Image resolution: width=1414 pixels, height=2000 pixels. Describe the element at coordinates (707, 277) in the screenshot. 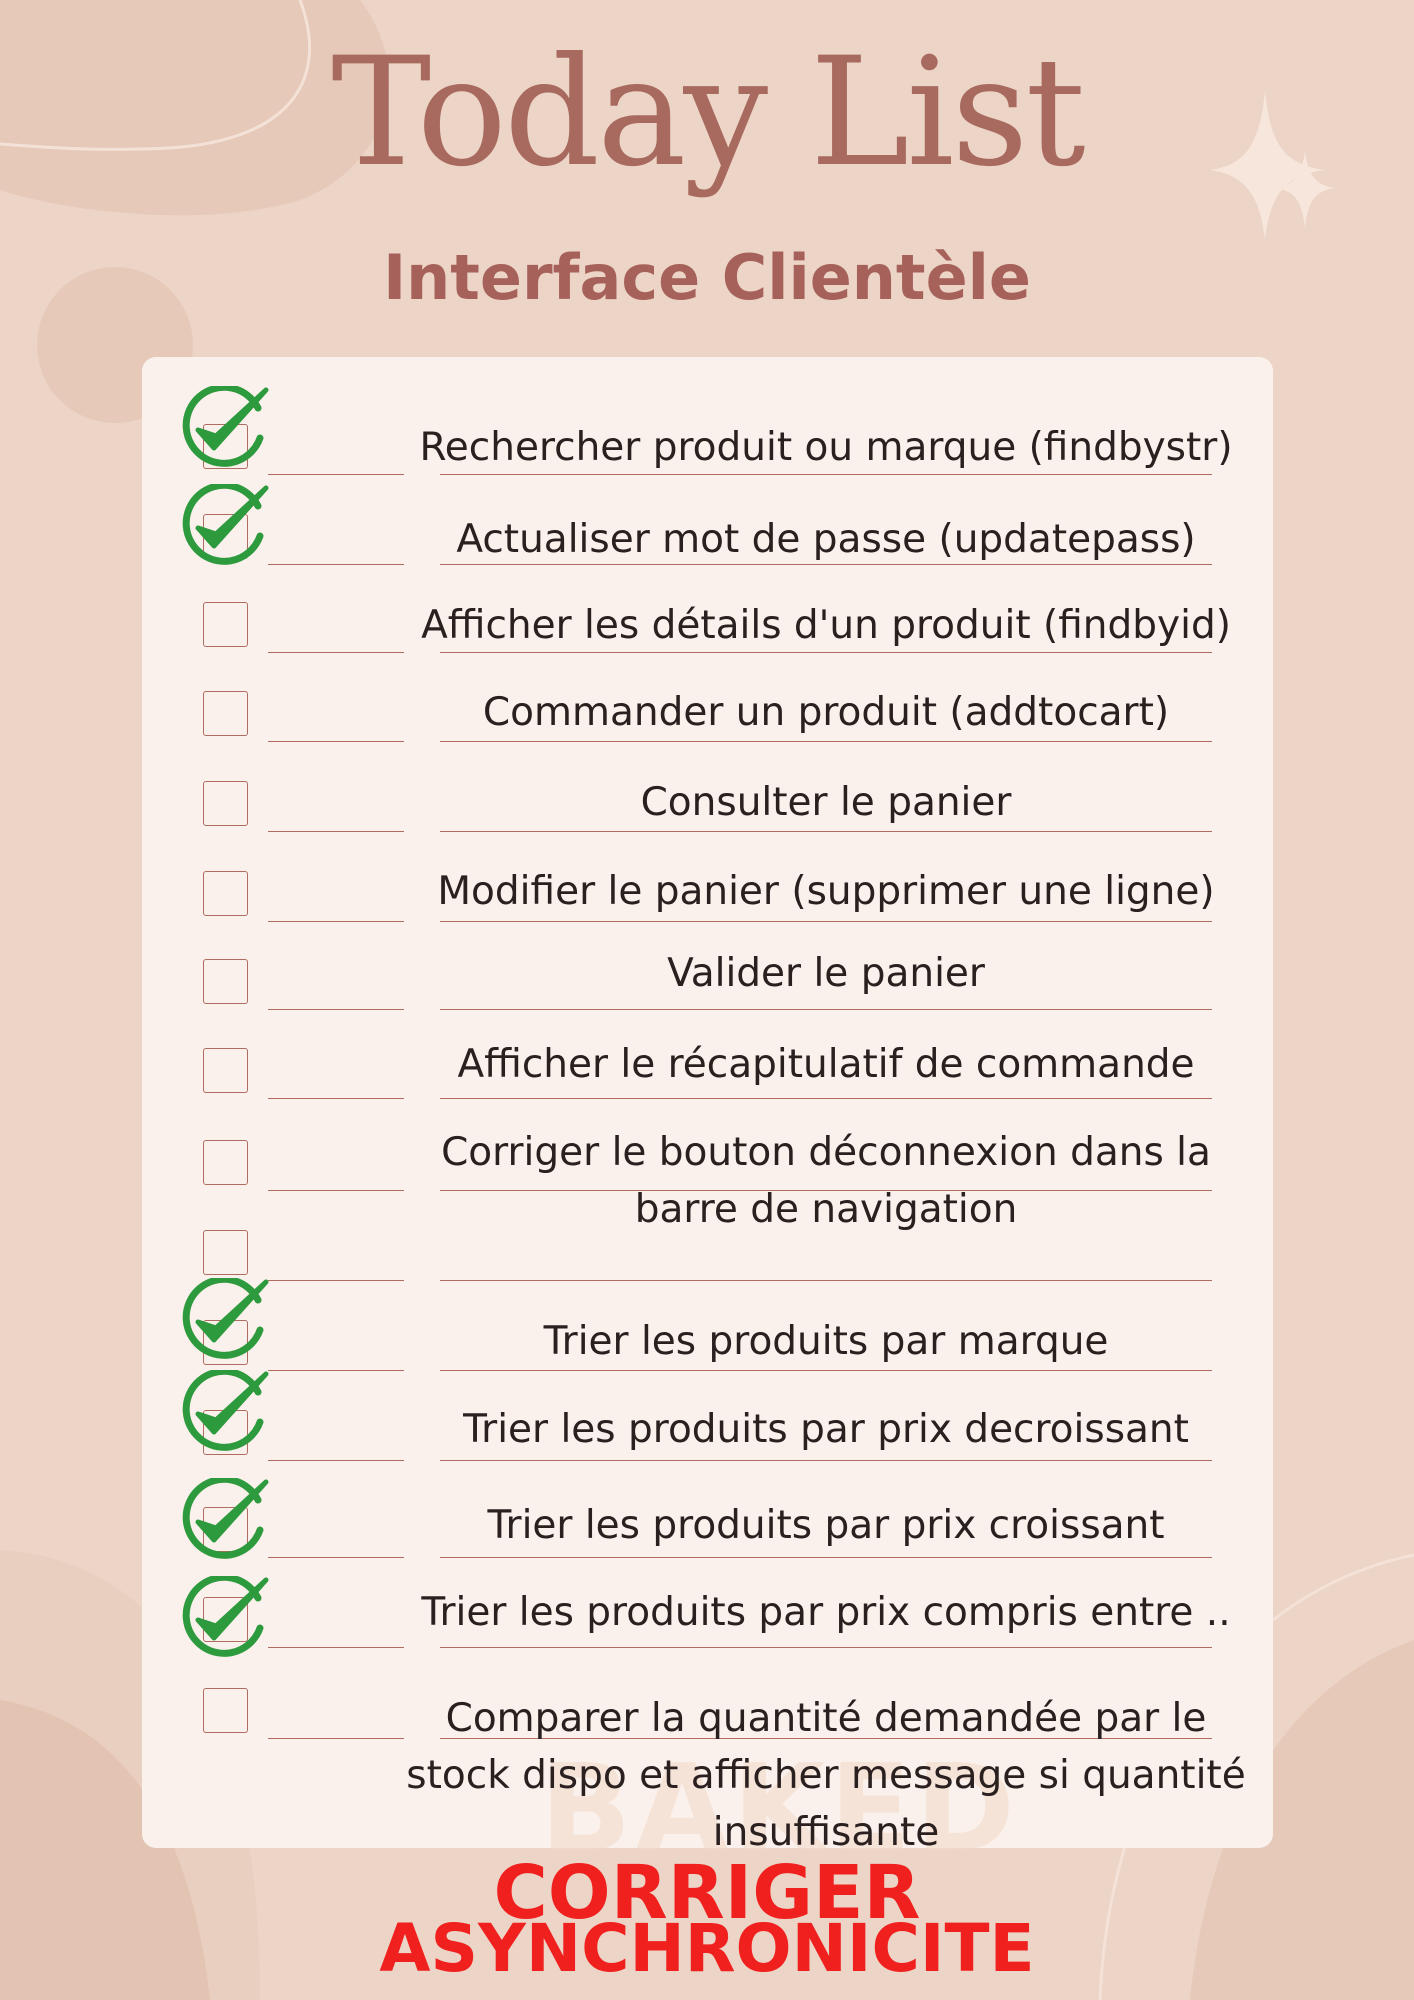

I see `page-subtitle: Interface Clientèle` at that location.